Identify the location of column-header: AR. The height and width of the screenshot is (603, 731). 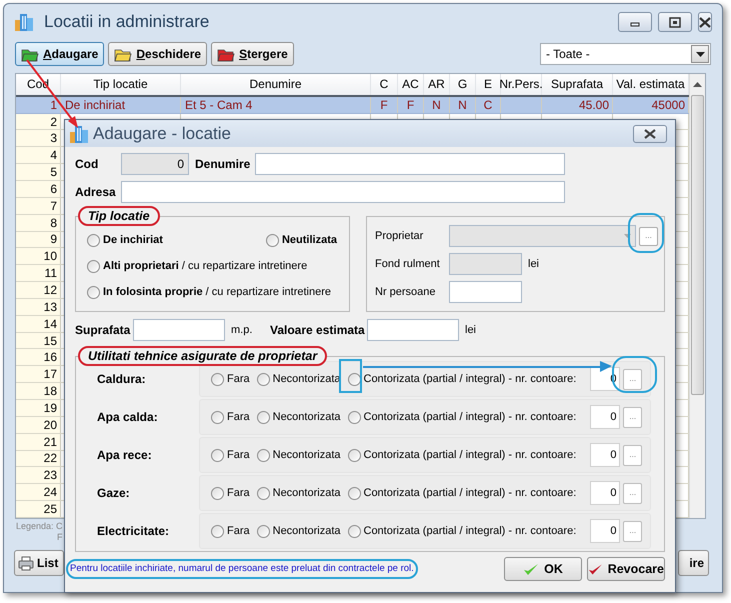
(437, 84).